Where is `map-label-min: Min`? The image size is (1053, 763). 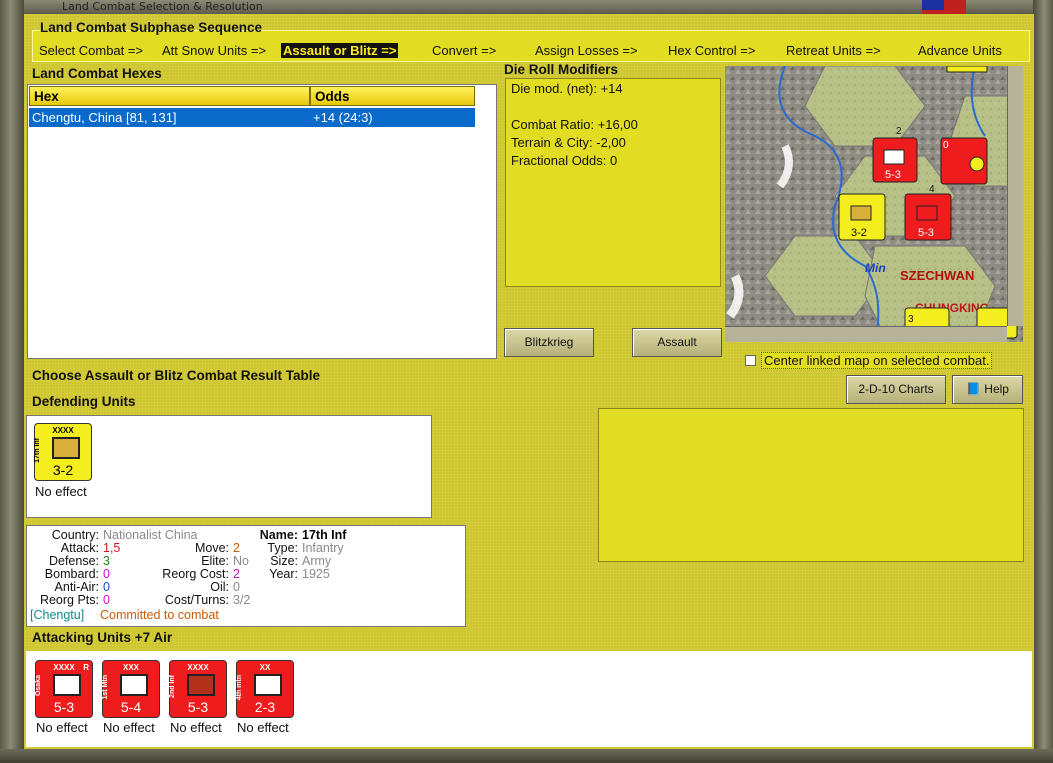 map-label-min: Min is located at coordinates (875, 268).